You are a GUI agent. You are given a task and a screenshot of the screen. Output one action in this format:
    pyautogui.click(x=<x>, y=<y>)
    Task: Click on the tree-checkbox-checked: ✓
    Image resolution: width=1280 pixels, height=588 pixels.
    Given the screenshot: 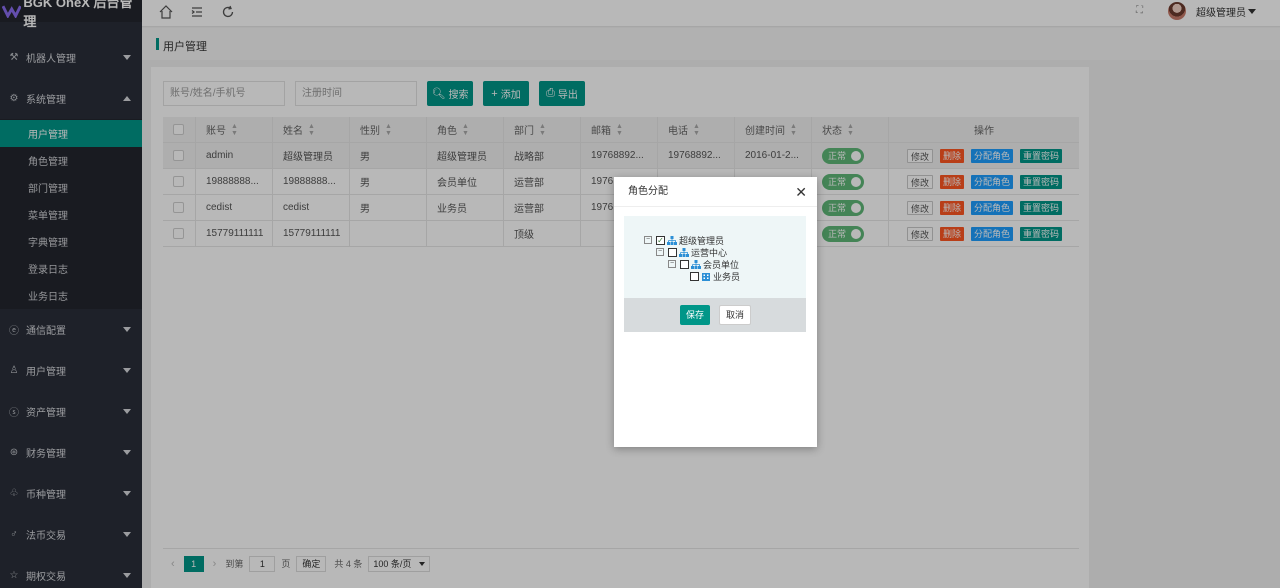 What is the action you would take?
    pyautogui.click(x=660, y=240)
    